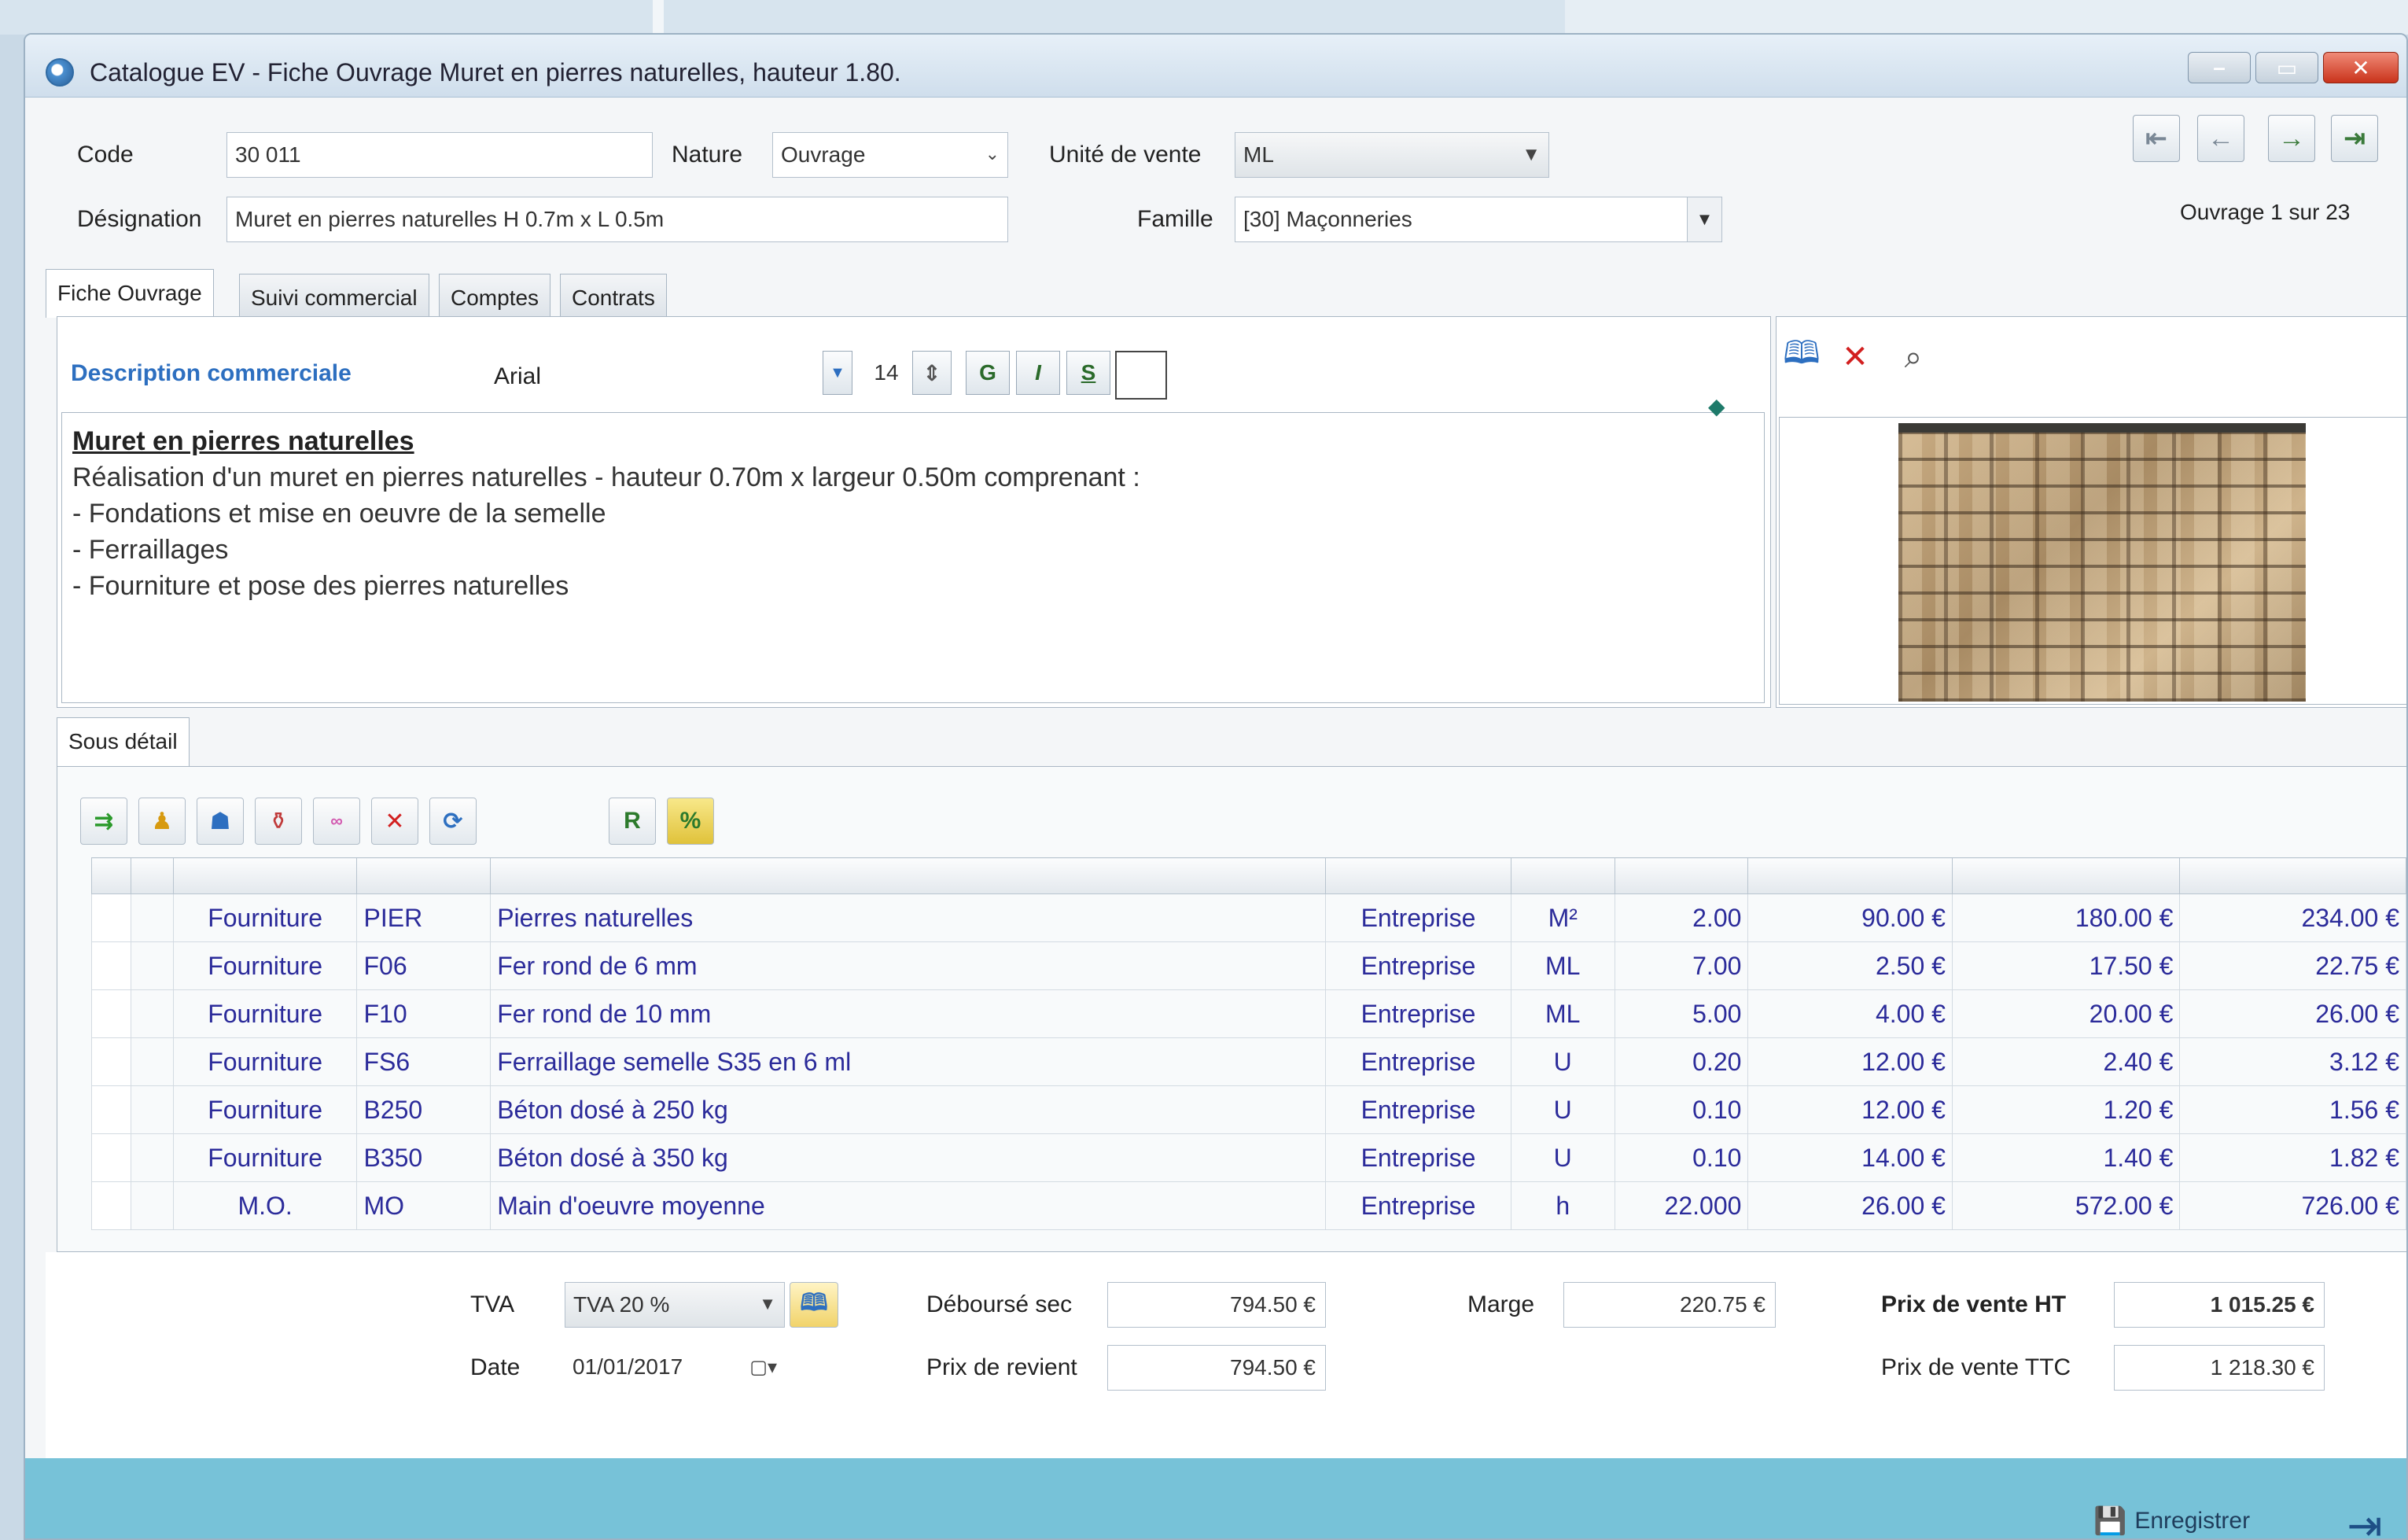 This screenshot has height=1540, width=2408. I want to click on font-name-select: Arial, so click(517, 376).